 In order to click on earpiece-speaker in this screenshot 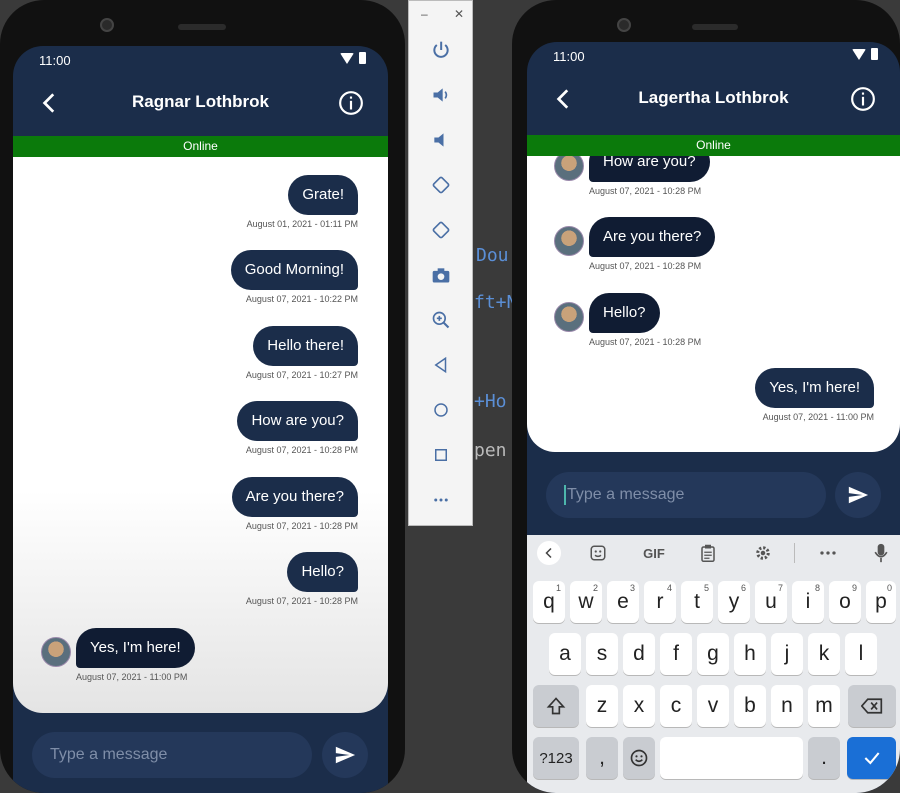, I will do `click(715, 27)`.